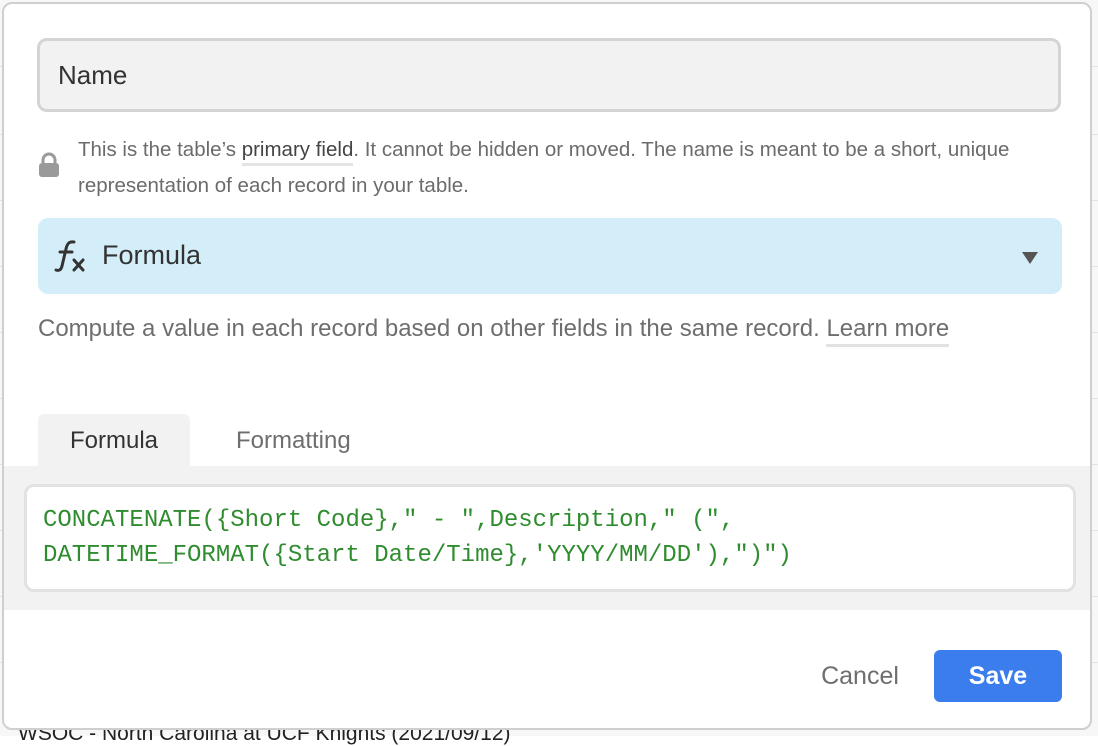 This screenshot has height=746, width=1098. Describe the element at coordinates (549, 75) in the screenshot. I see `field-name-input` at that location.